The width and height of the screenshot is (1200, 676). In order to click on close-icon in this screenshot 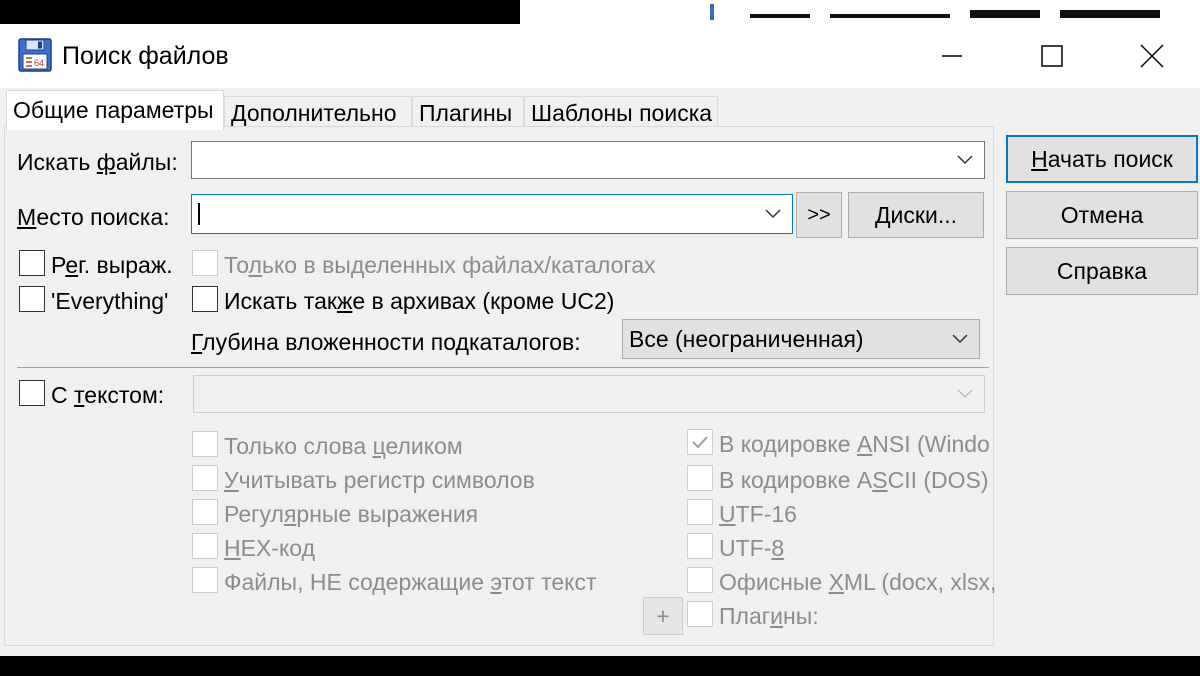, I will do `click(1152, 56)`.